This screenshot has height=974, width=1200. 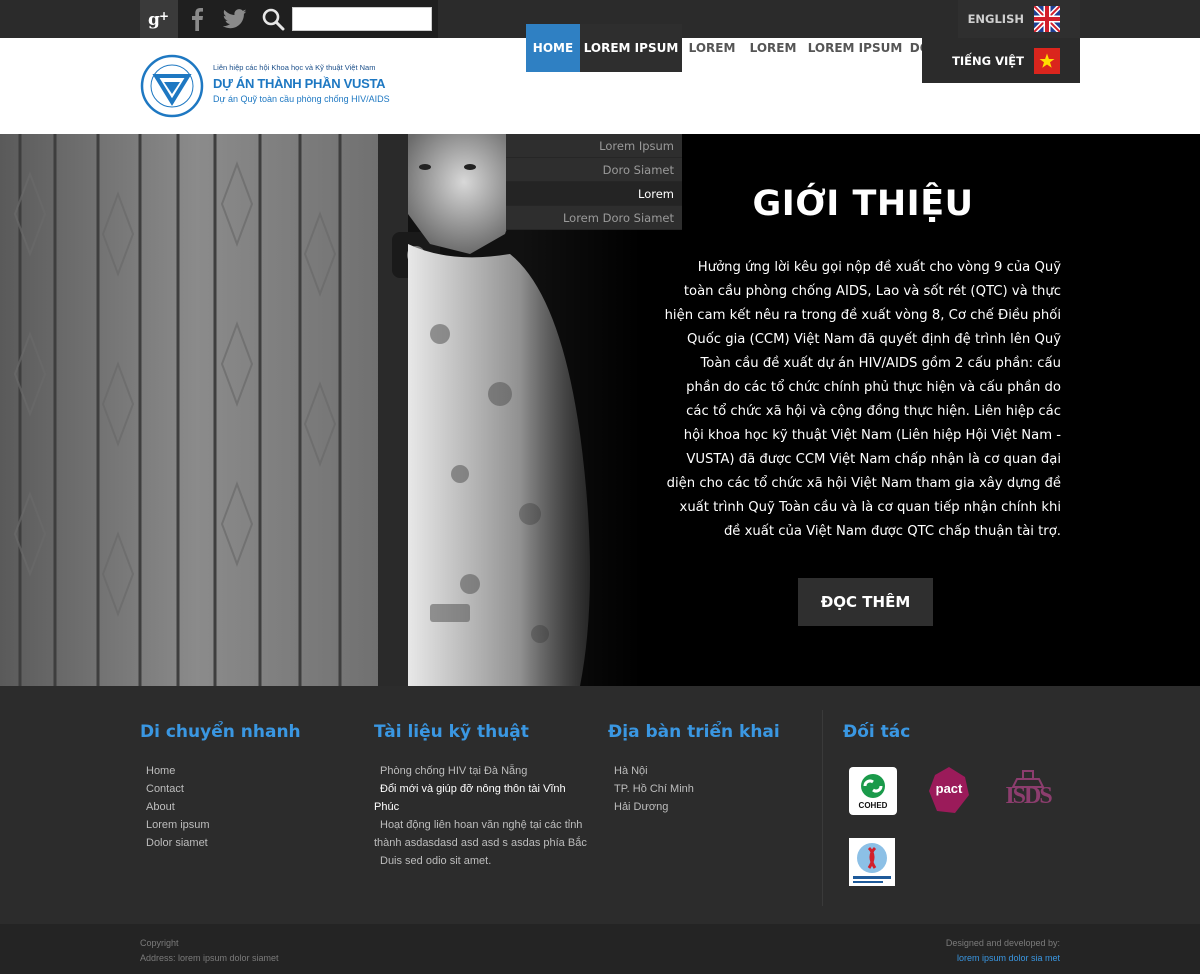 What do you see at coordinates (1047, 60) in the screenshot?
I see `vietnam-flag-icon` at bounding box center [1047, 60].